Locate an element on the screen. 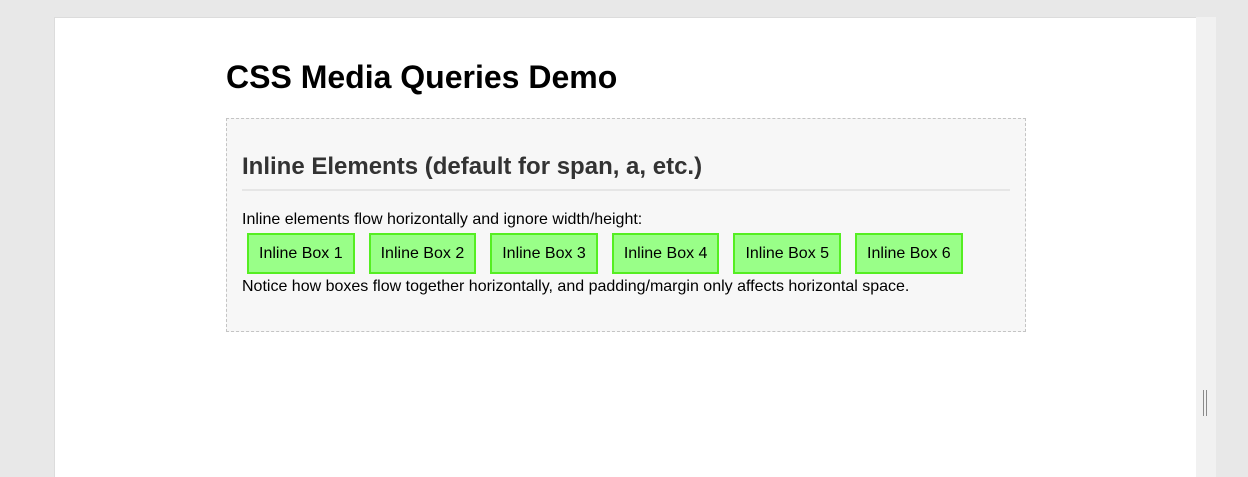 The image size is (1248, 477). inline-box: Inline Box 6 is located at coordinates (909, 253).